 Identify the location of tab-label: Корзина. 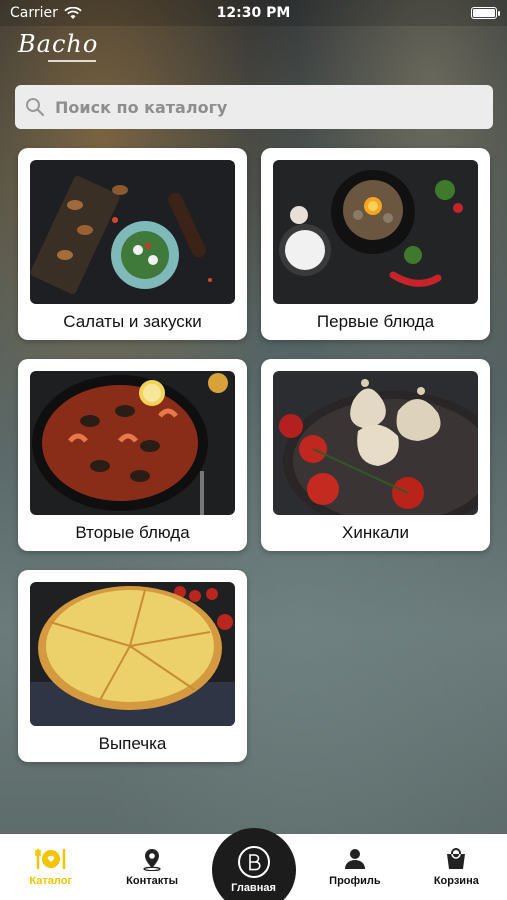
(456, 881).